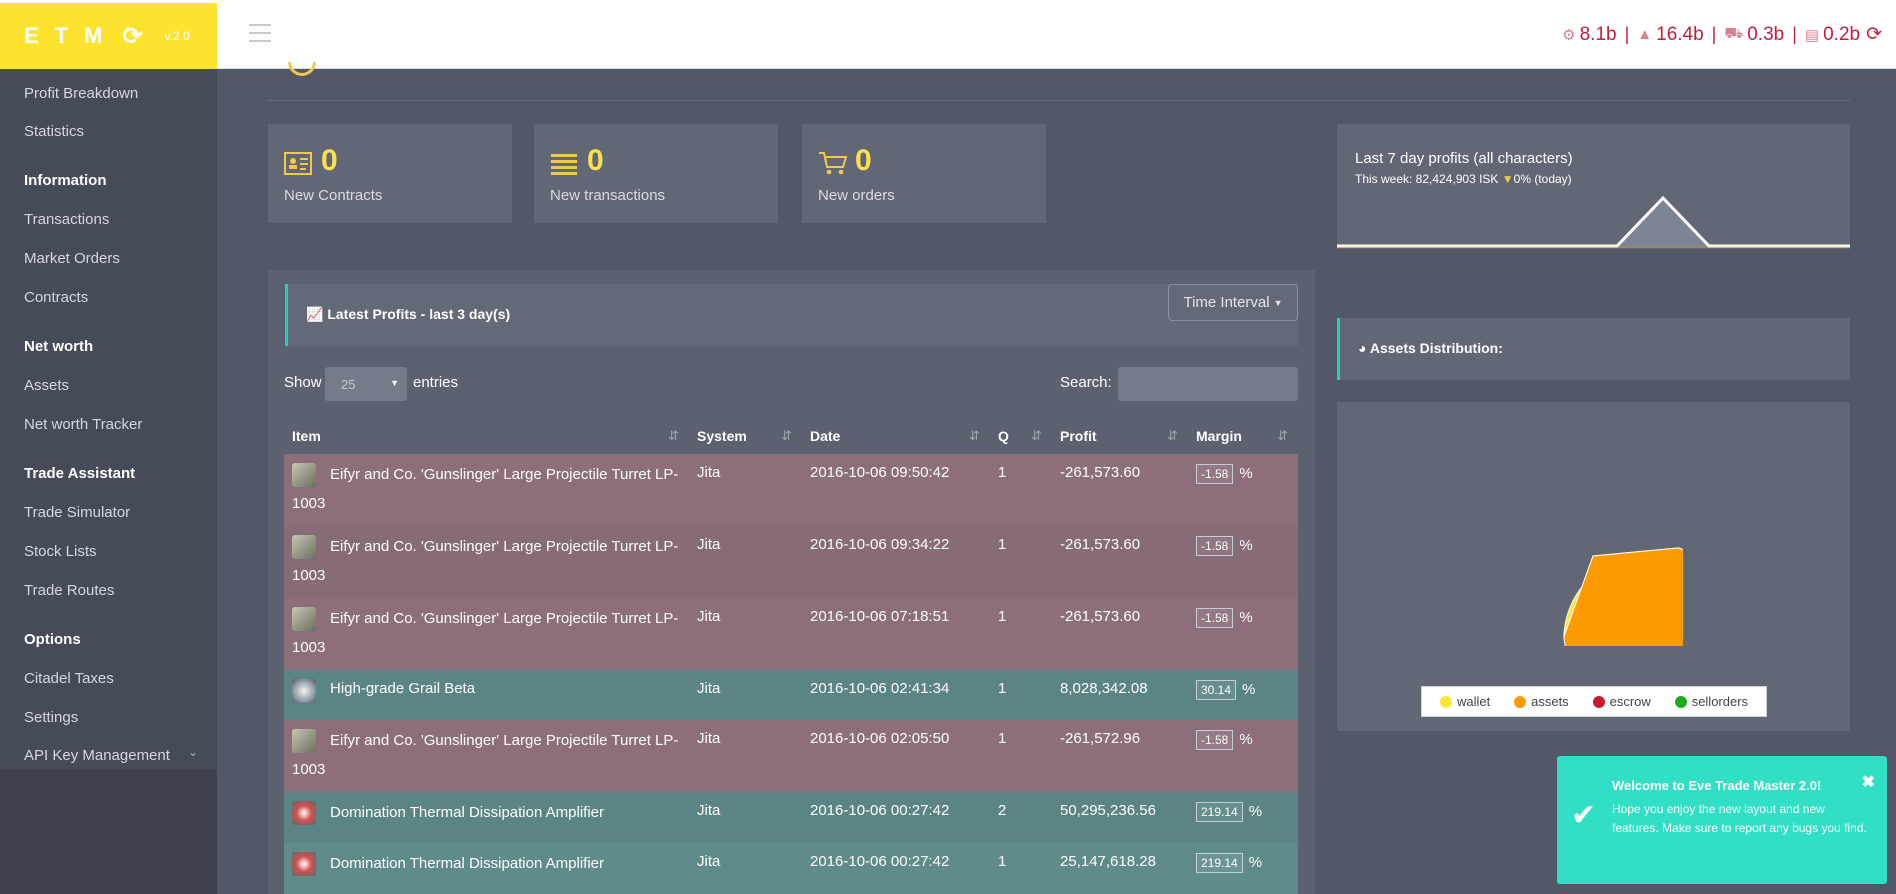  Describe the element at coordinates (69, 678) in the screenshot. I see `sidebar-item-citadel-taxes: Citadel Taxes` at that location.